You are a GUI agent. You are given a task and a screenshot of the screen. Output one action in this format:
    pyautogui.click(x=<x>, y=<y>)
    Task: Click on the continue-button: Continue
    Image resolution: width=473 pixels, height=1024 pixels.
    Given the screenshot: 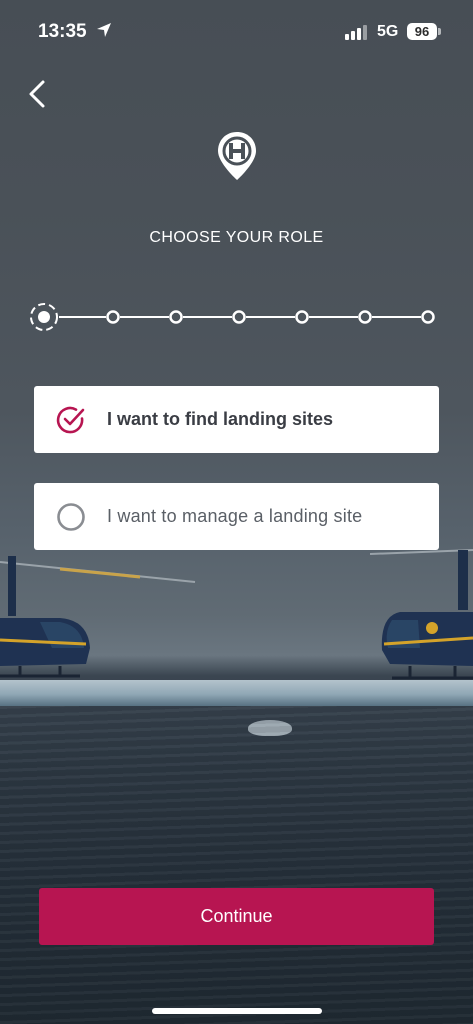 What is the action you would take?
    pyautogui.click(x=236, y=916)
    